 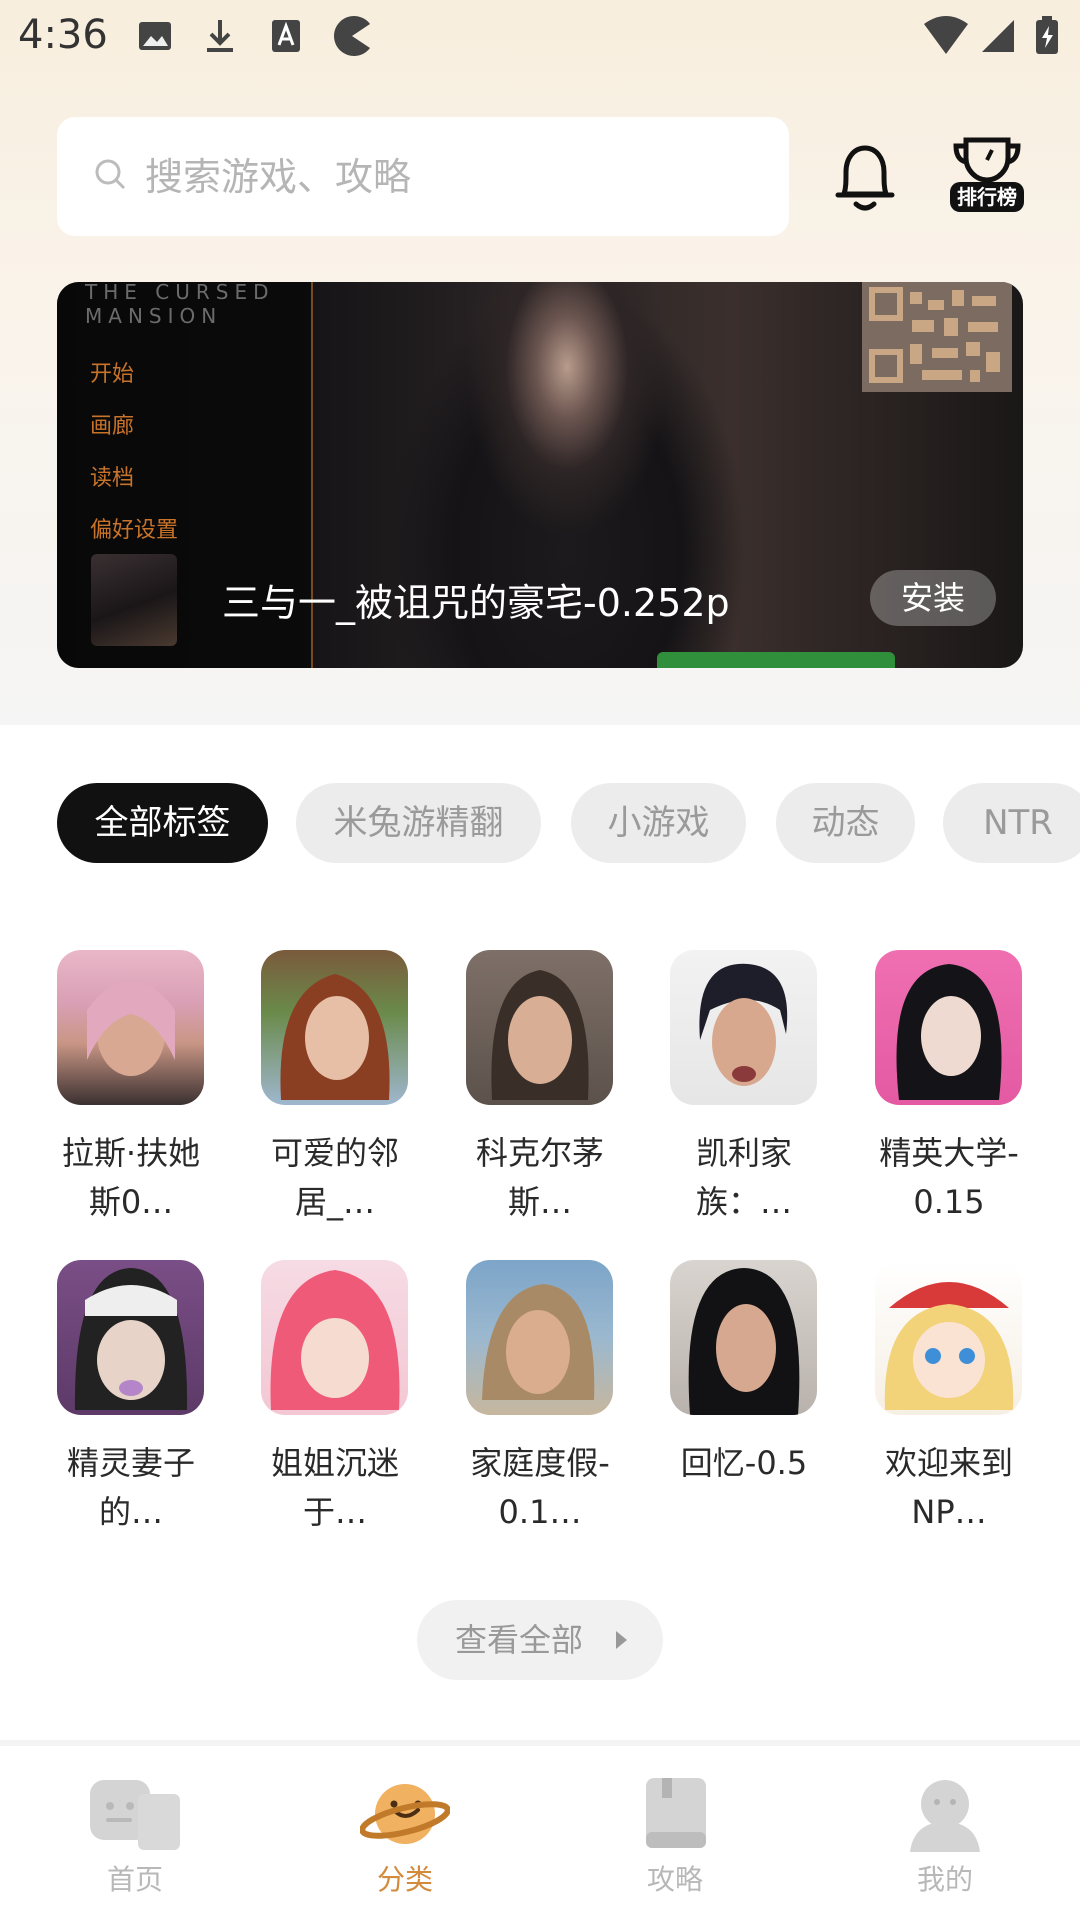 I want to click on tag-dynamic: 动态, so click(x=845, y=823).